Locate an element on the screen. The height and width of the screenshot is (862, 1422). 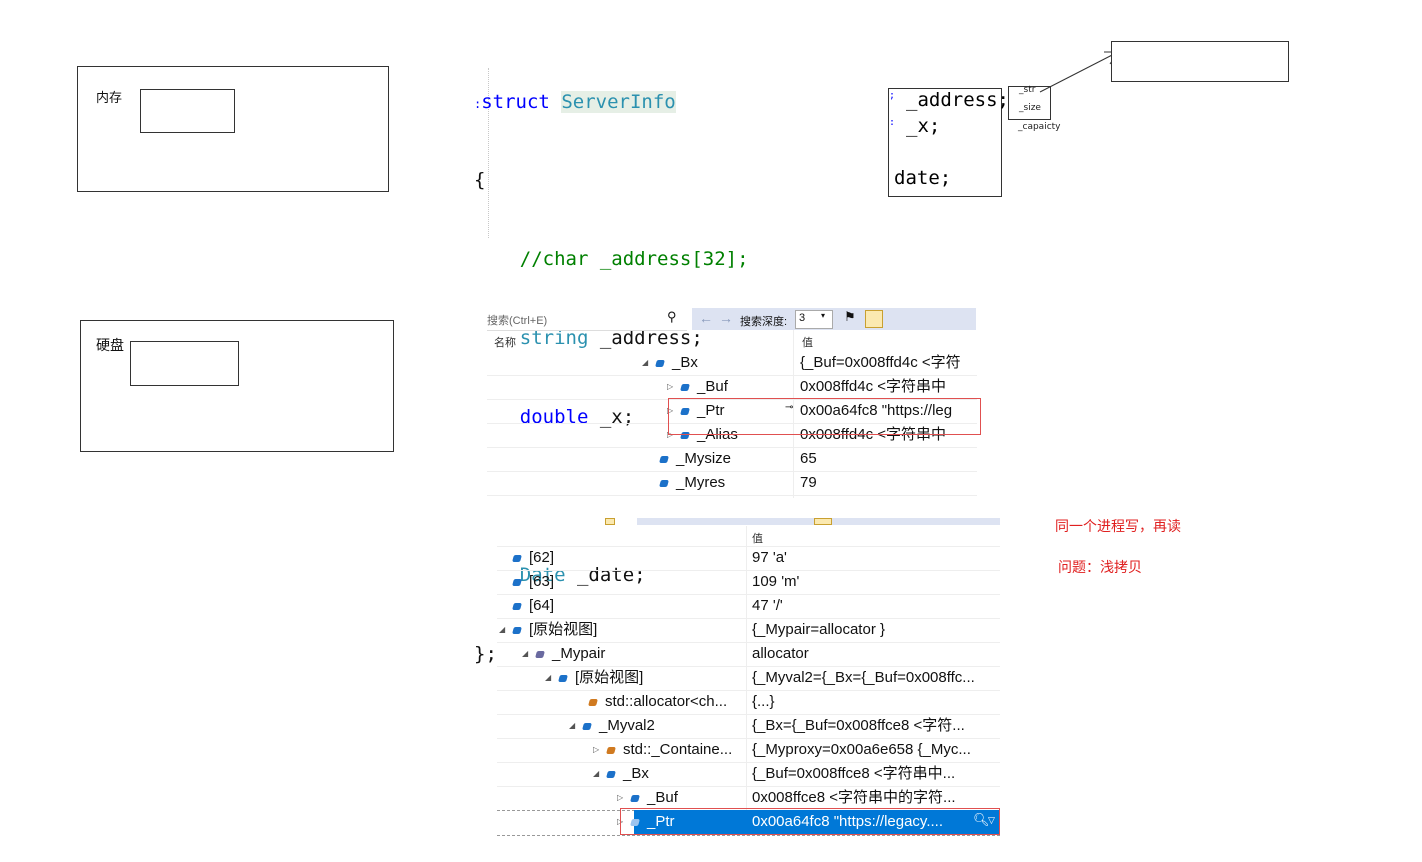
watch1-row-mysize: _Mysize is located at coordinates (695, 459).